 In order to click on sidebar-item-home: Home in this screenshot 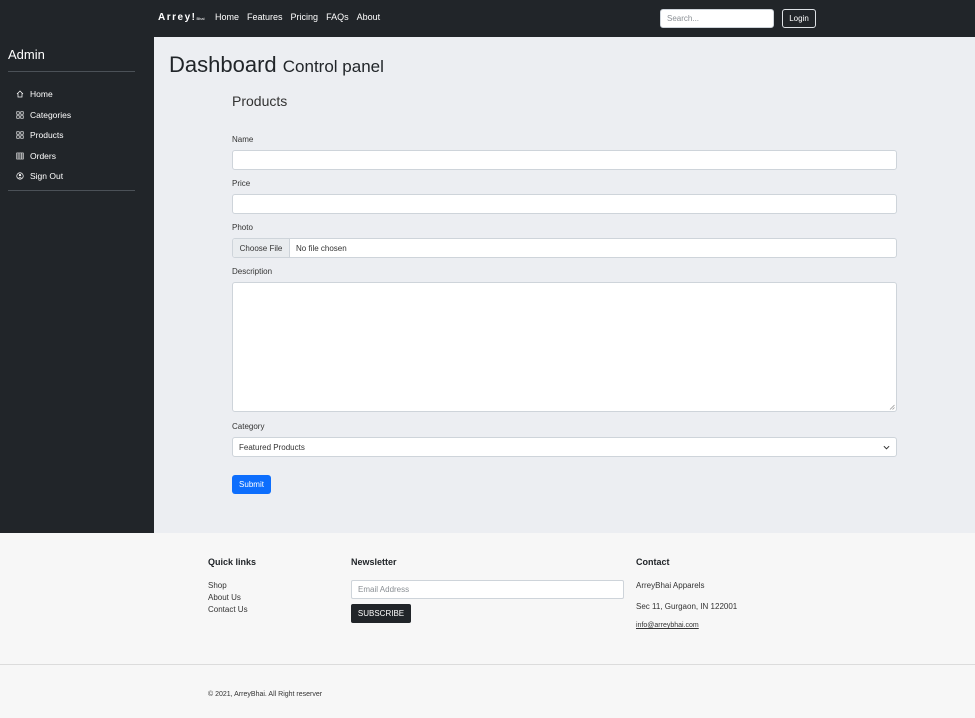, I will do `click(43, 94)`.